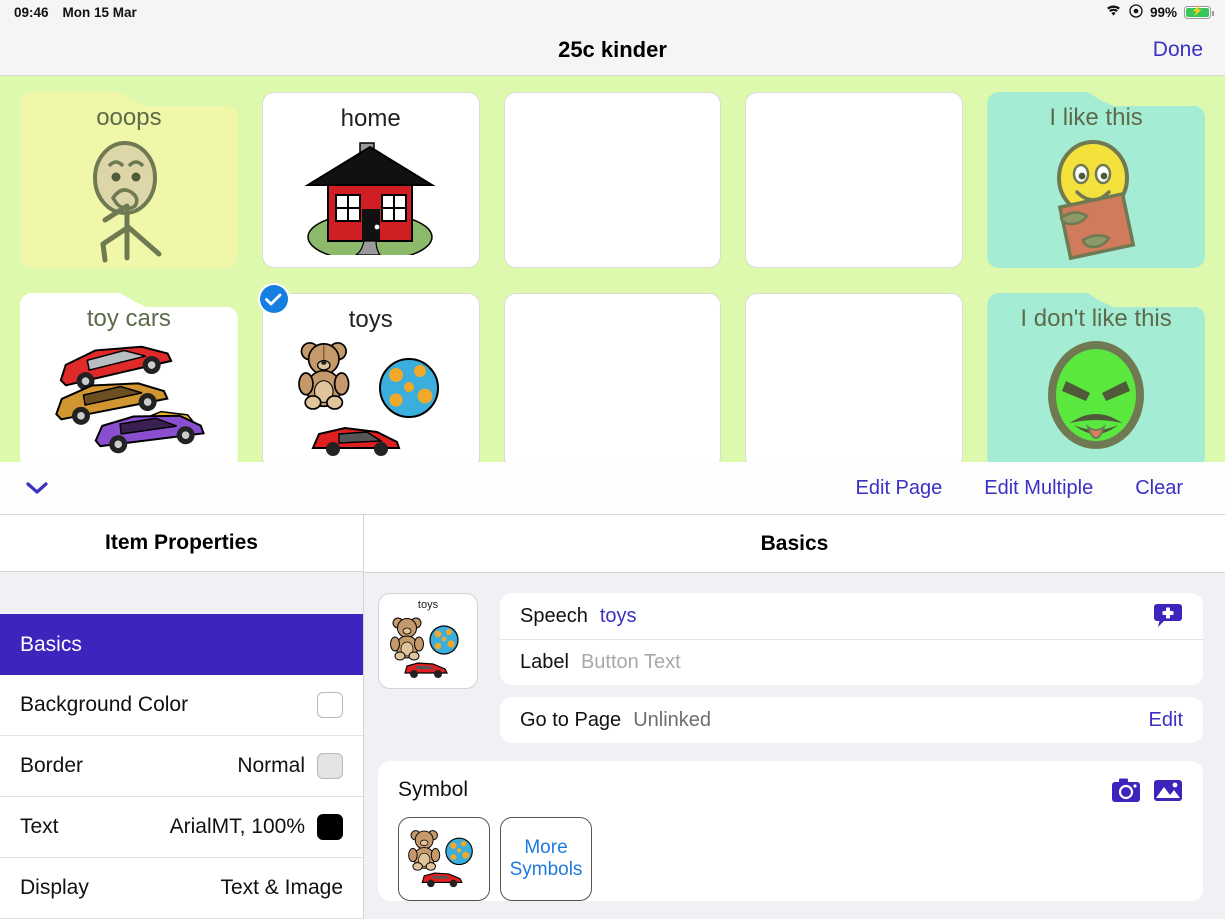  I want to click on symbol-card: Symbol More Symbols, so click(790, 831).